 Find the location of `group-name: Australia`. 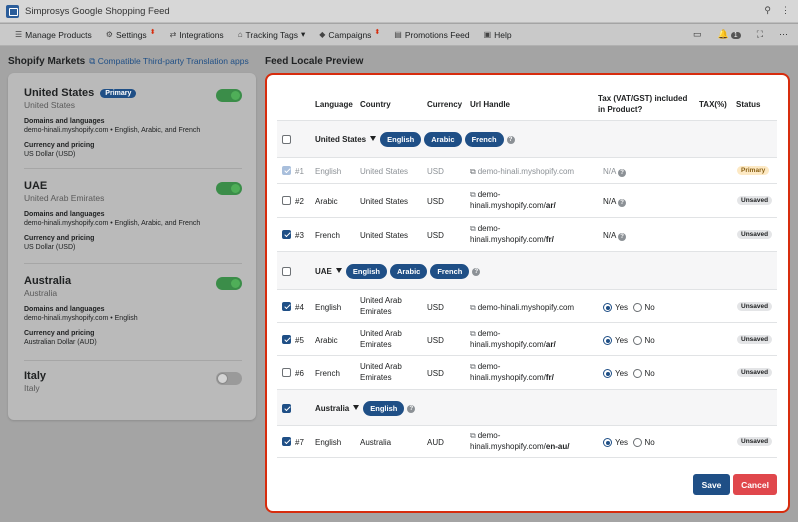

group-name: Australia is located at coordinates (332, 408).